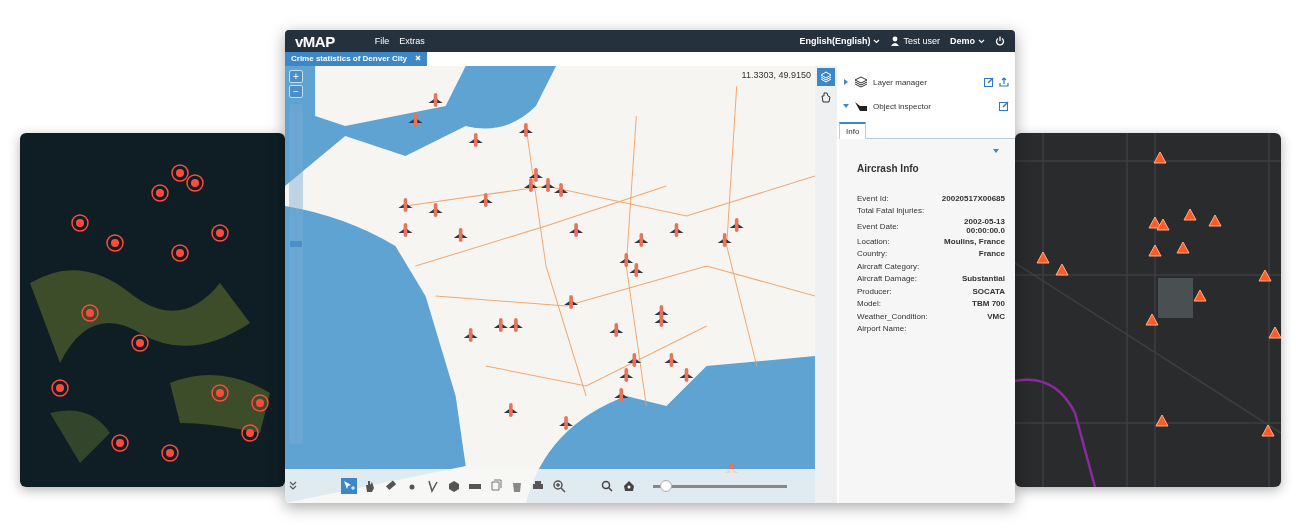 The height and width of the screenshot is (530, 1300). I want to click on field-value: Moulins, France, so click(974, 241).